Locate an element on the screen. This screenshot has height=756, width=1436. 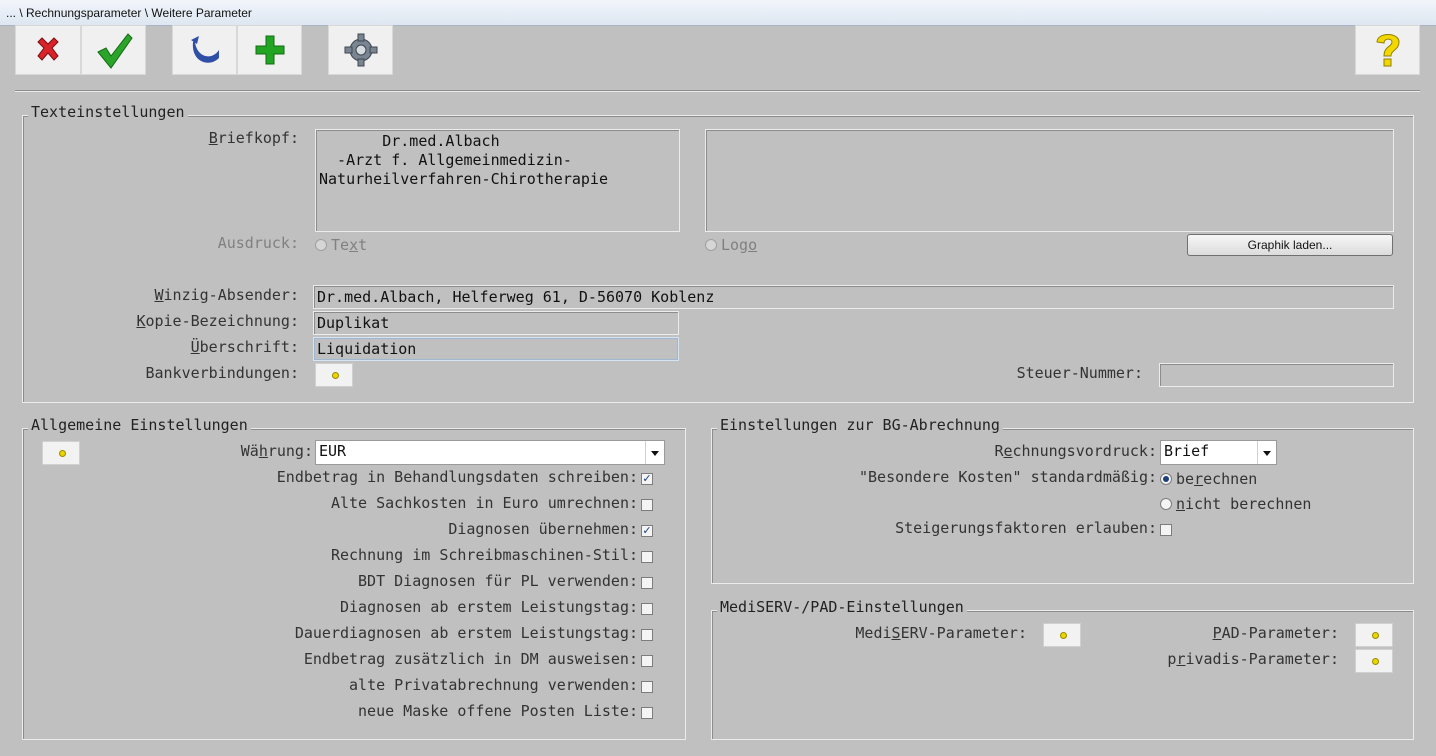
bg-settings-legend: Einstellungen zur BG-Abrechnung is located at coordinates (860, 425).